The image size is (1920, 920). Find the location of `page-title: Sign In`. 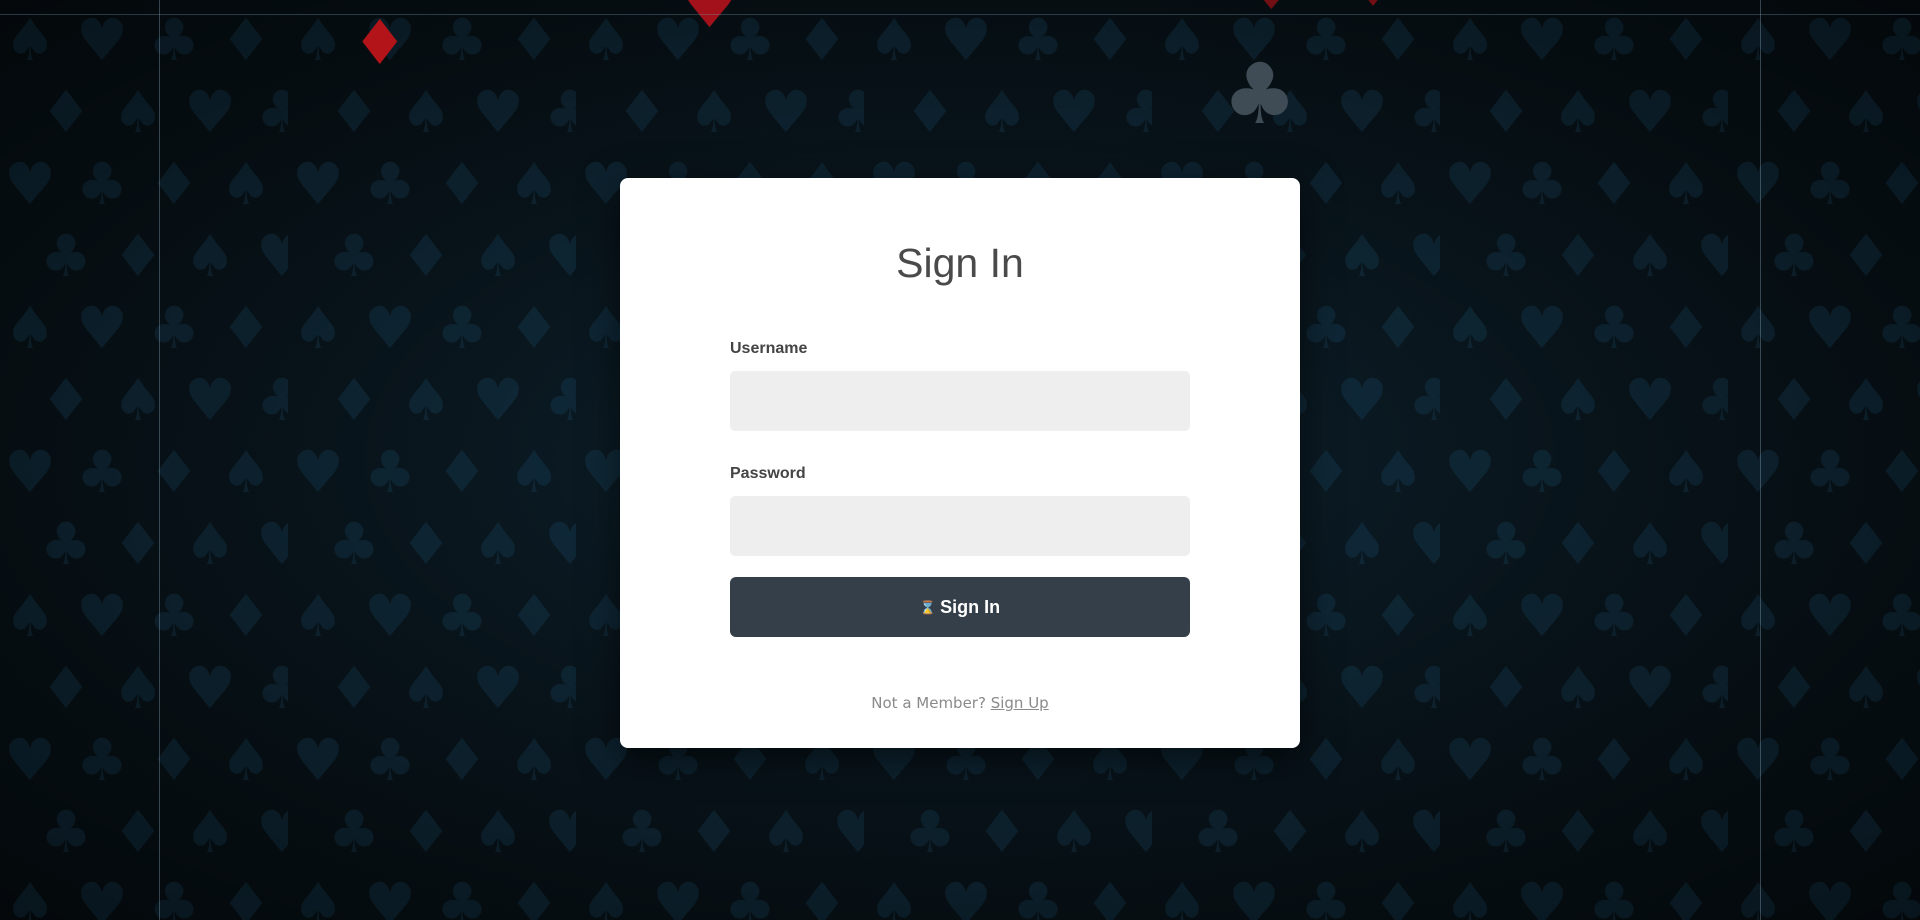

page-title: Sign In is located at coordinates (960, 263).